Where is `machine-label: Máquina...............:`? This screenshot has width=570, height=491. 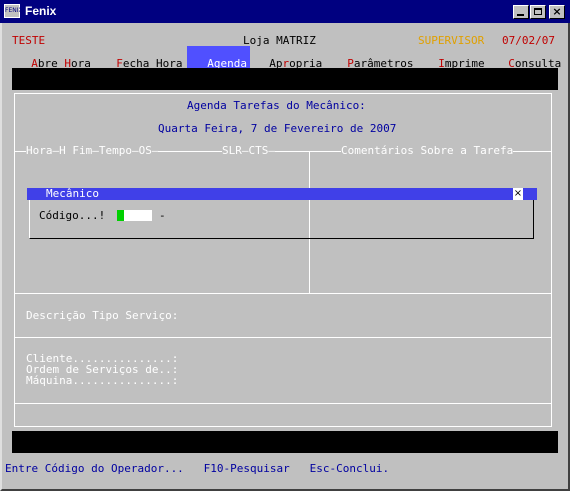 machine-label: Máquina...............: is located at coordinates (102, 380).